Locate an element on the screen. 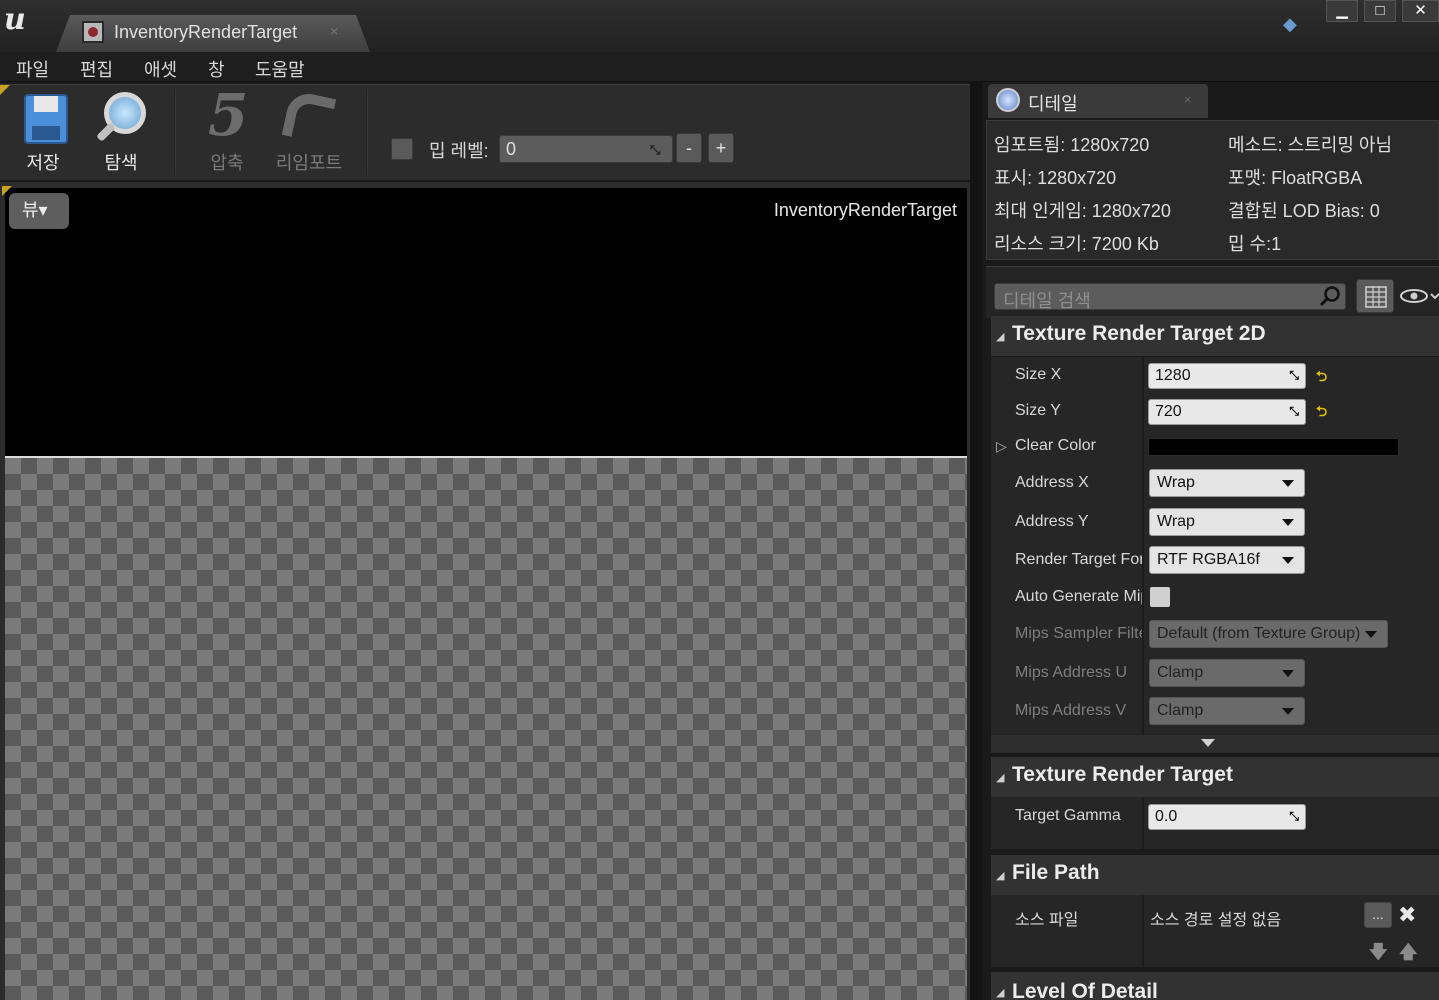 The height and width of the screenshot is (1000, 1439). source-file-label: 소스 파일 is located at coordinates (1047, 920).